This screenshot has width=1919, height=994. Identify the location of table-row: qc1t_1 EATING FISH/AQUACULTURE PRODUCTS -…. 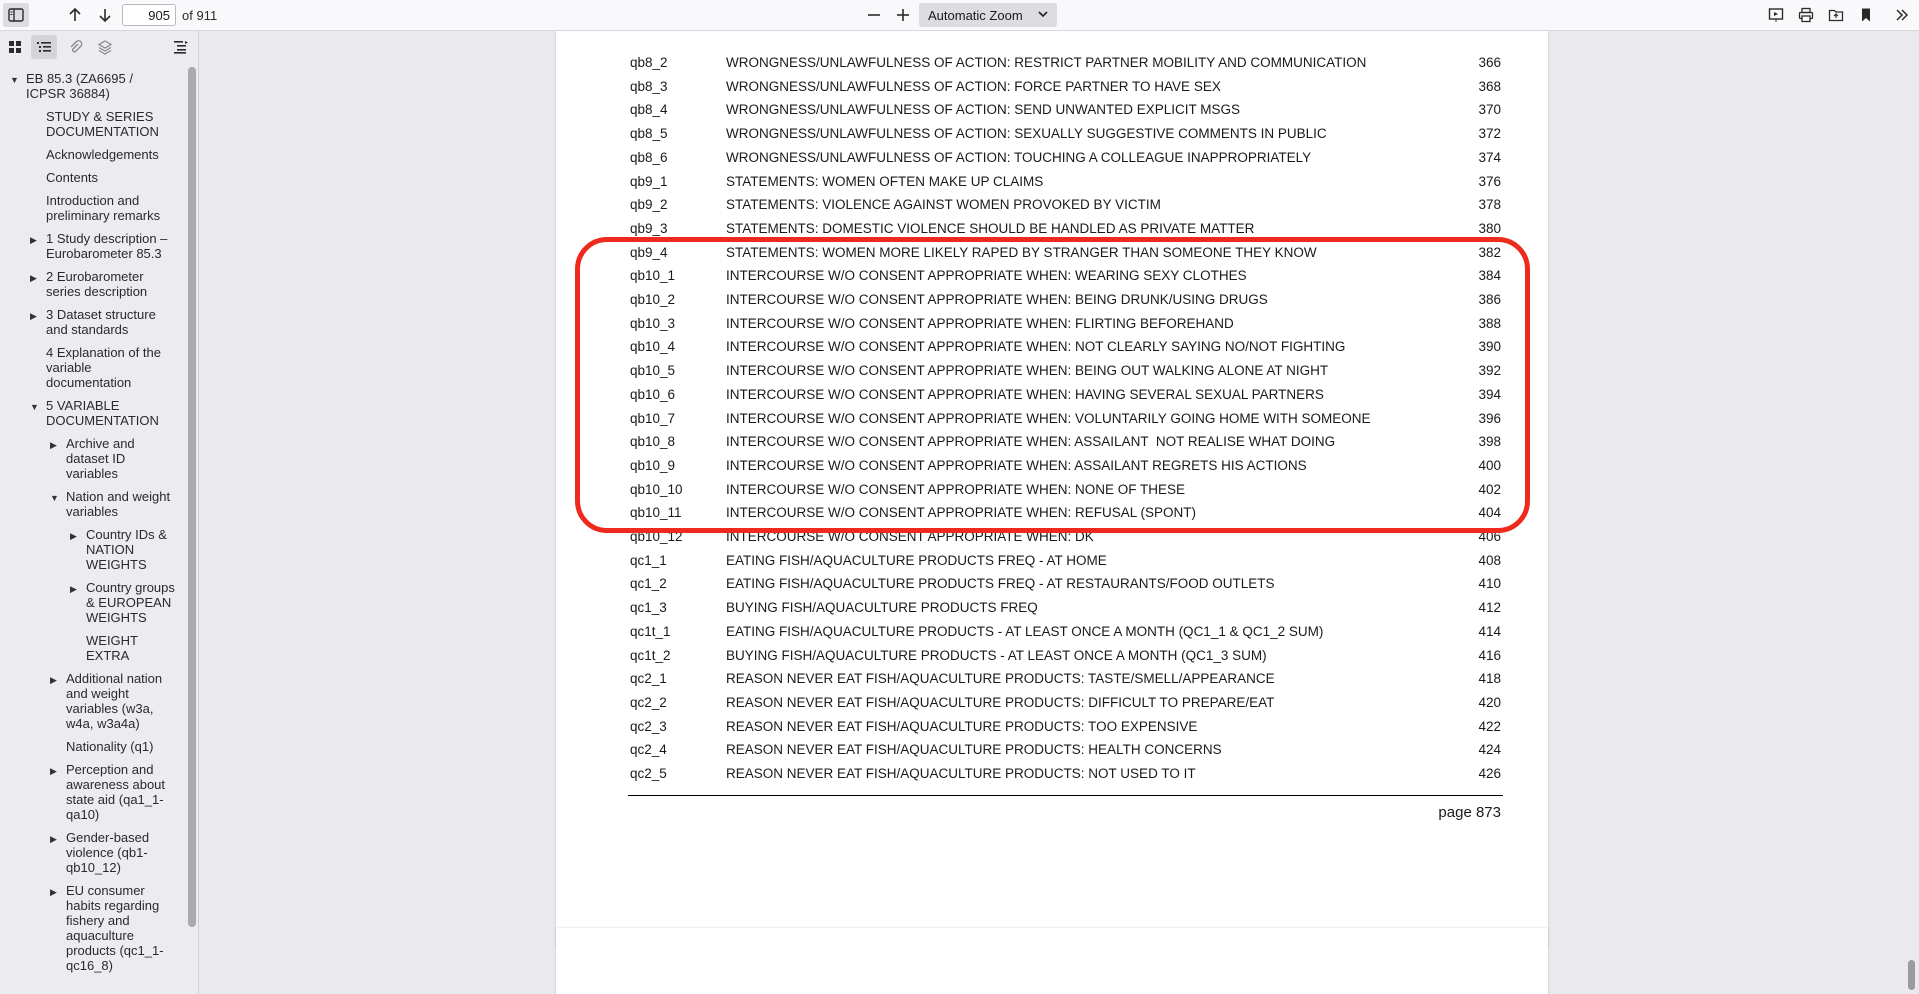
(1052, 634).